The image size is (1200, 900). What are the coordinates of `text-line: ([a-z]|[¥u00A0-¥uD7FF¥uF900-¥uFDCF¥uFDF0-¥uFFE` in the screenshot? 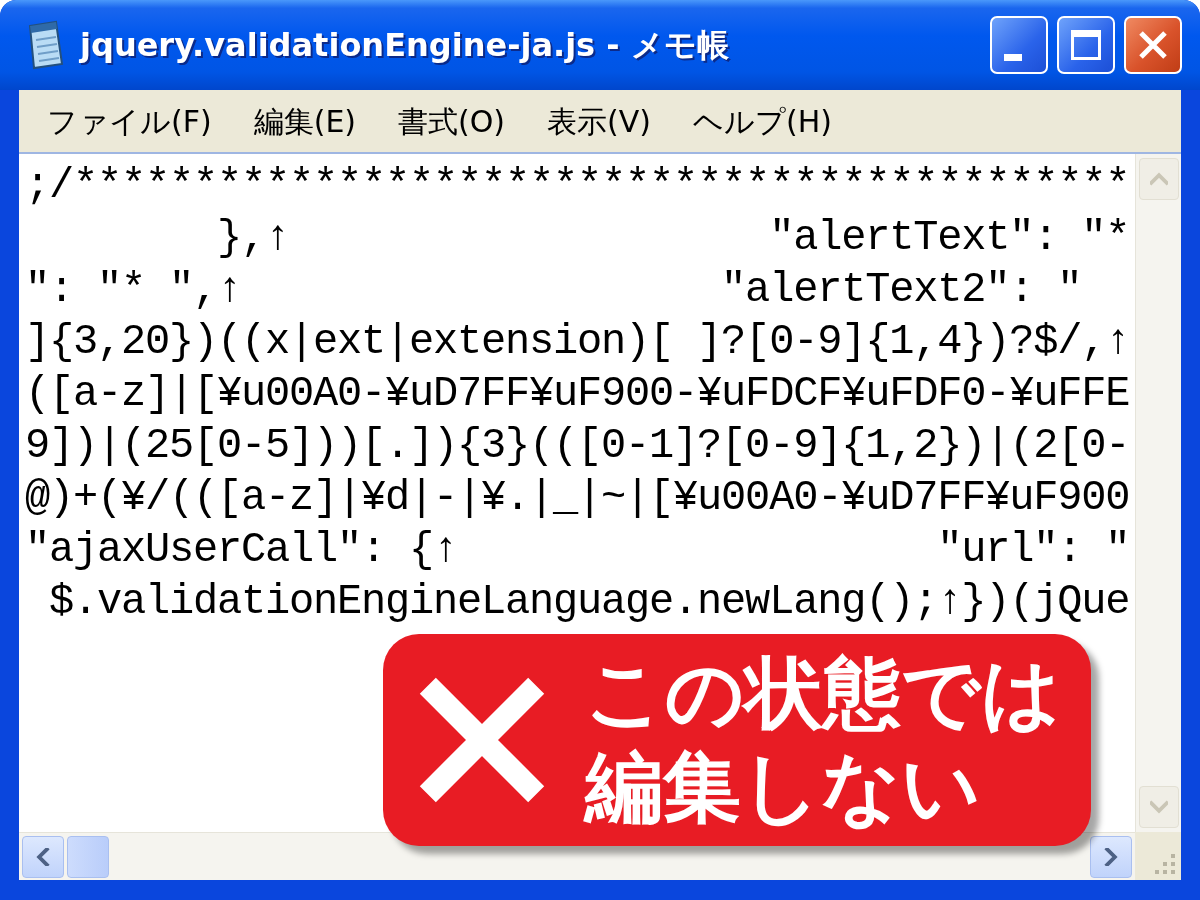 It's located at (577, 394).